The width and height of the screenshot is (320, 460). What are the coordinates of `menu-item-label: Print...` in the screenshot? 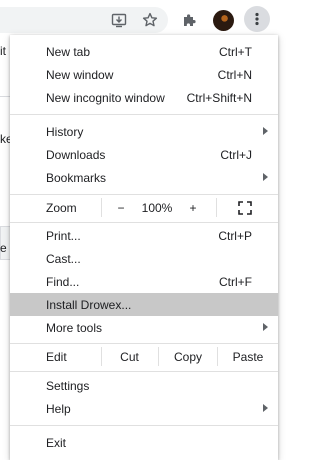 It's located at (63, 235).